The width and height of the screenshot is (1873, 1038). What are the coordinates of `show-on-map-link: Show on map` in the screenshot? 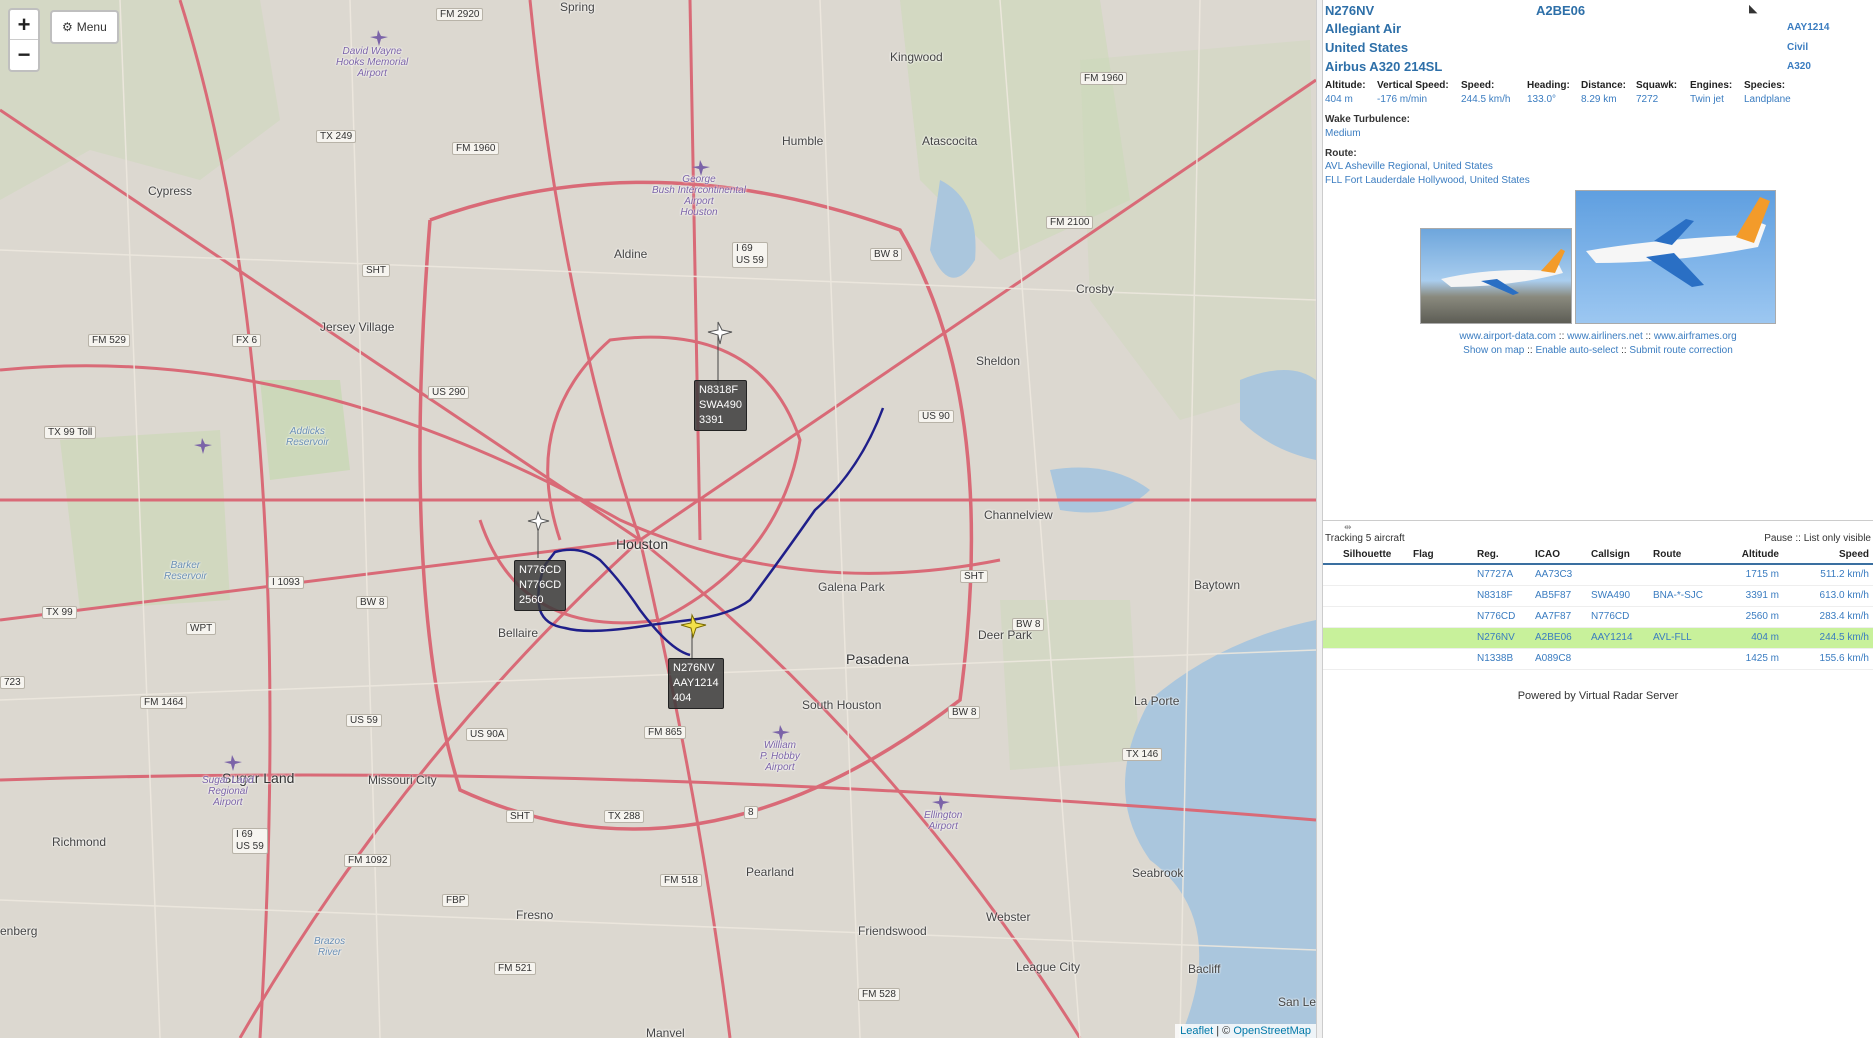 It's located at (1493, 350).